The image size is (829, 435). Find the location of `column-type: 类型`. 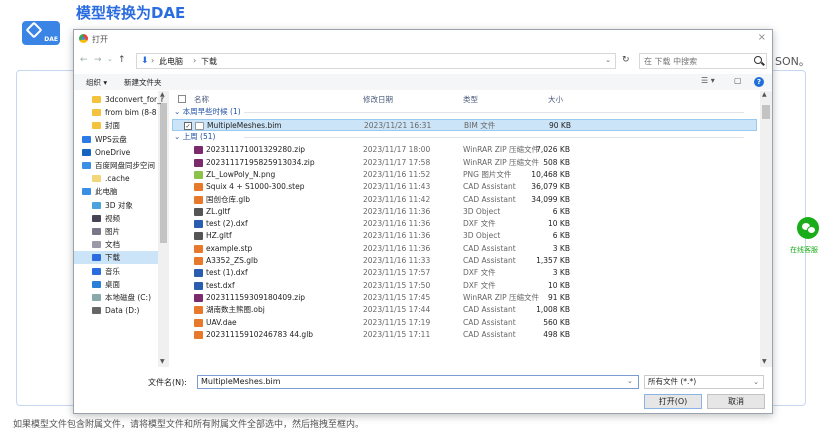

column-type: 类型 is located at coordinates (470, 99).